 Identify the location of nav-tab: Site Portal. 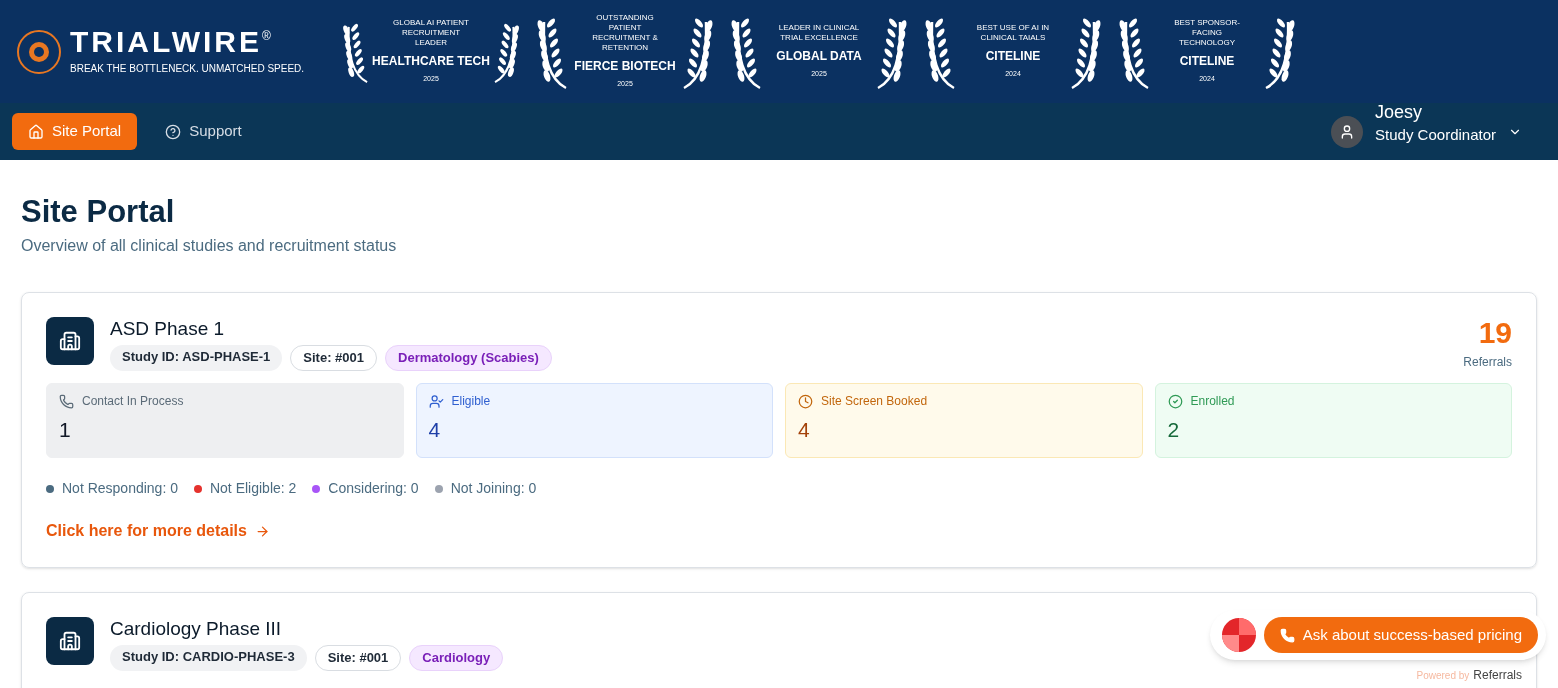
(75, 131).